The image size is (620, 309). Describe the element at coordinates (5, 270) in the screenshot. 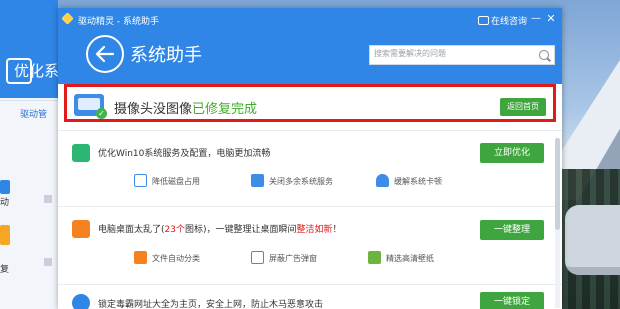

I see `background-item-label-2: 复` at that location.